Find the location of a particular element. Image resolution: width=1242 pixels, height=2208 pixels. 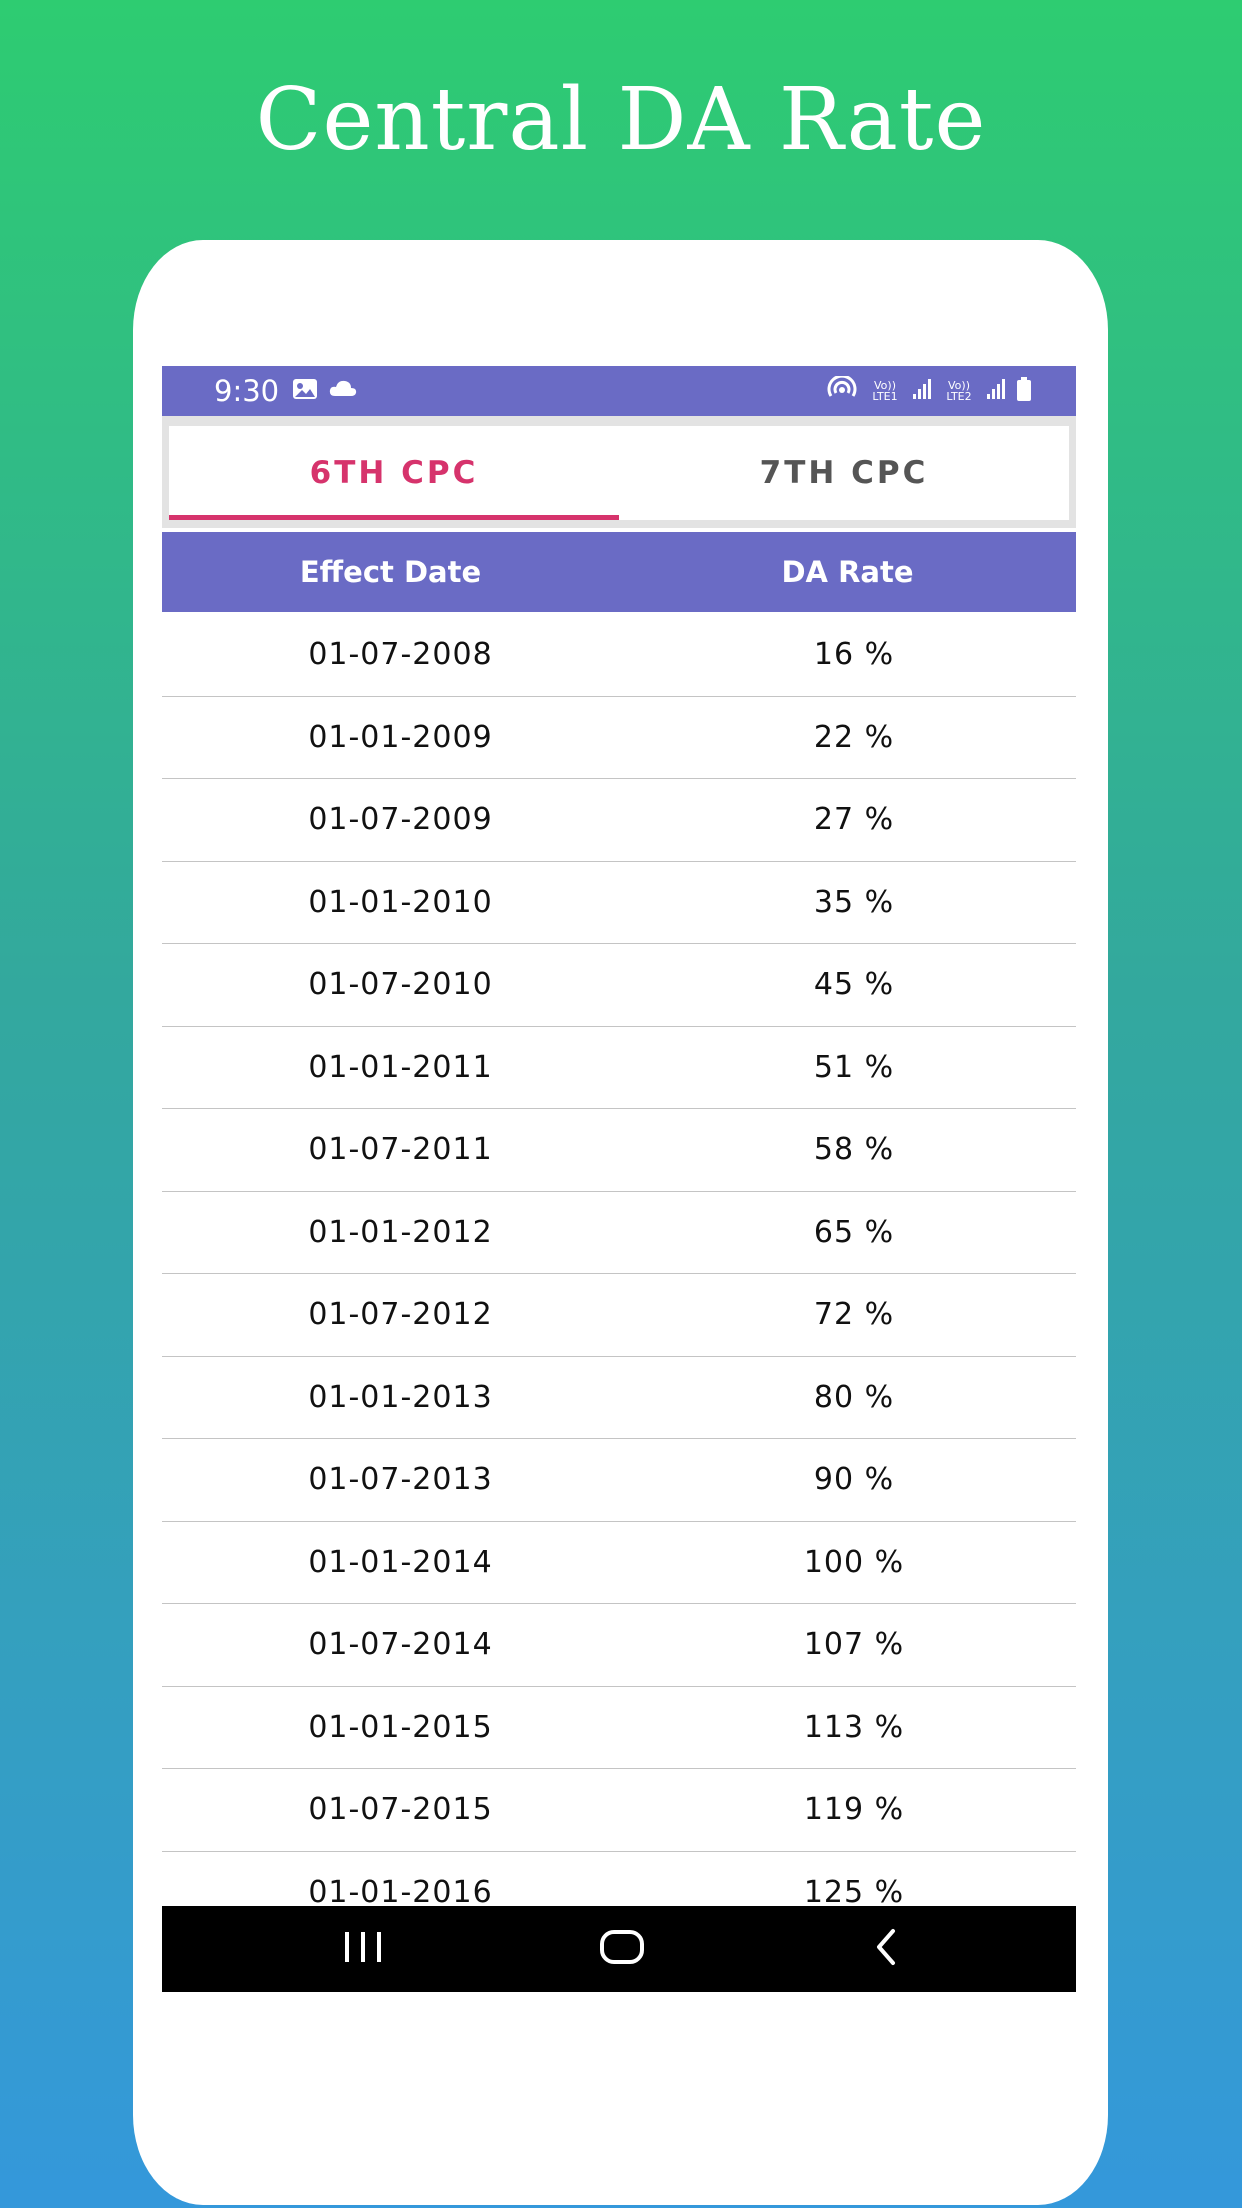

navigation-bar is located at coordinates (619, 1949).